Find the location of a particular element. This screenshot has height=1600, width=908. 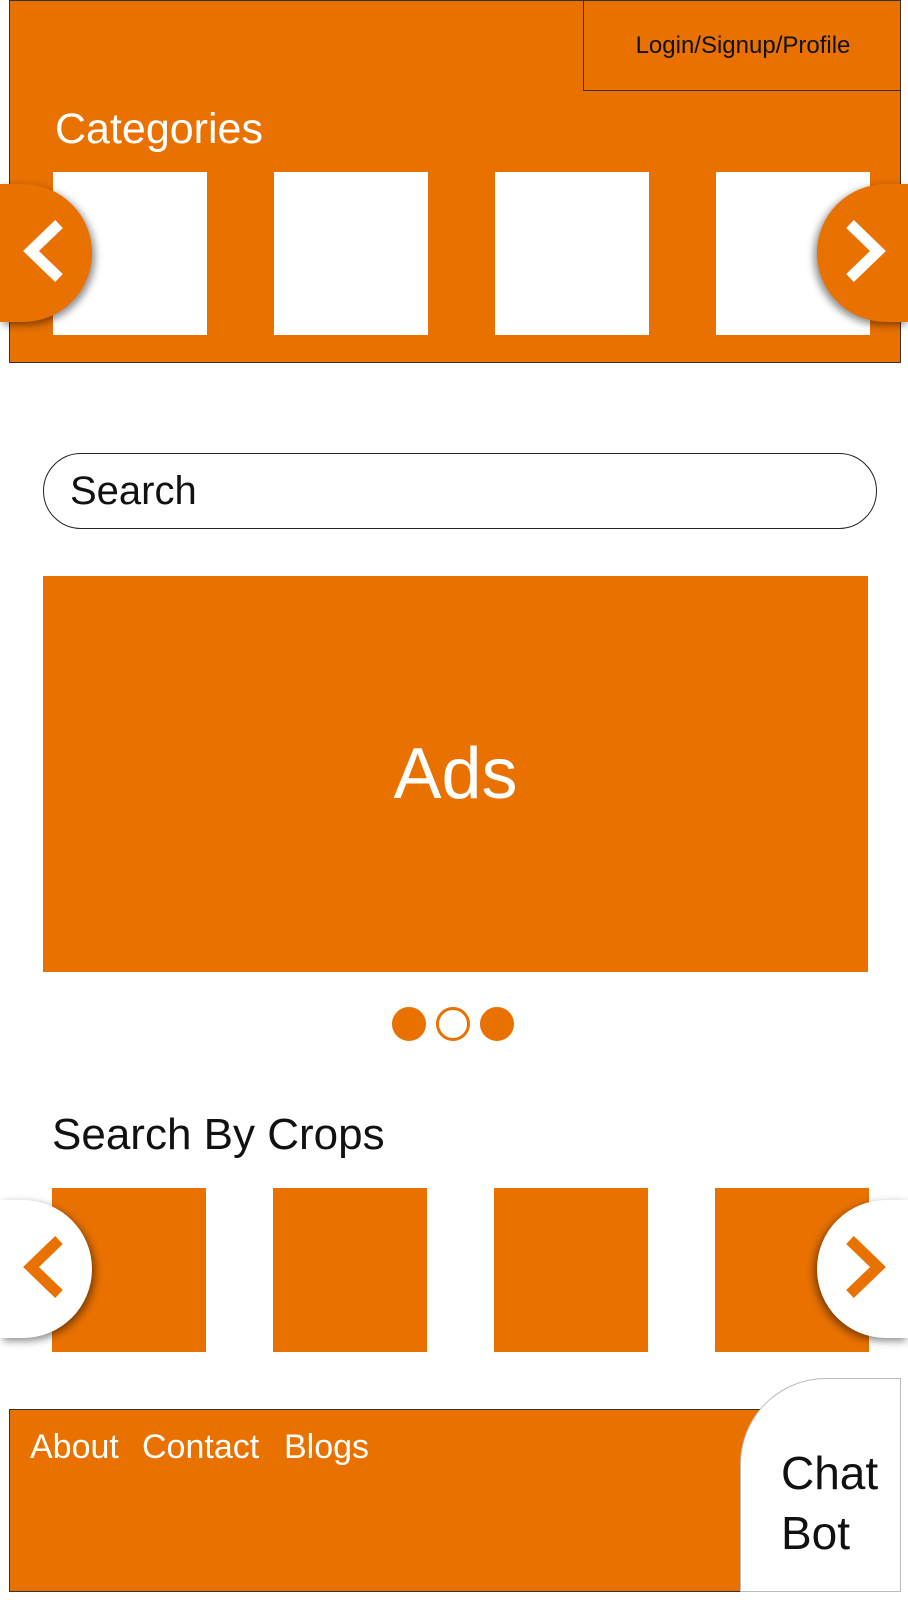

ads-carousel-dots is located at coordinates (453, 1024).